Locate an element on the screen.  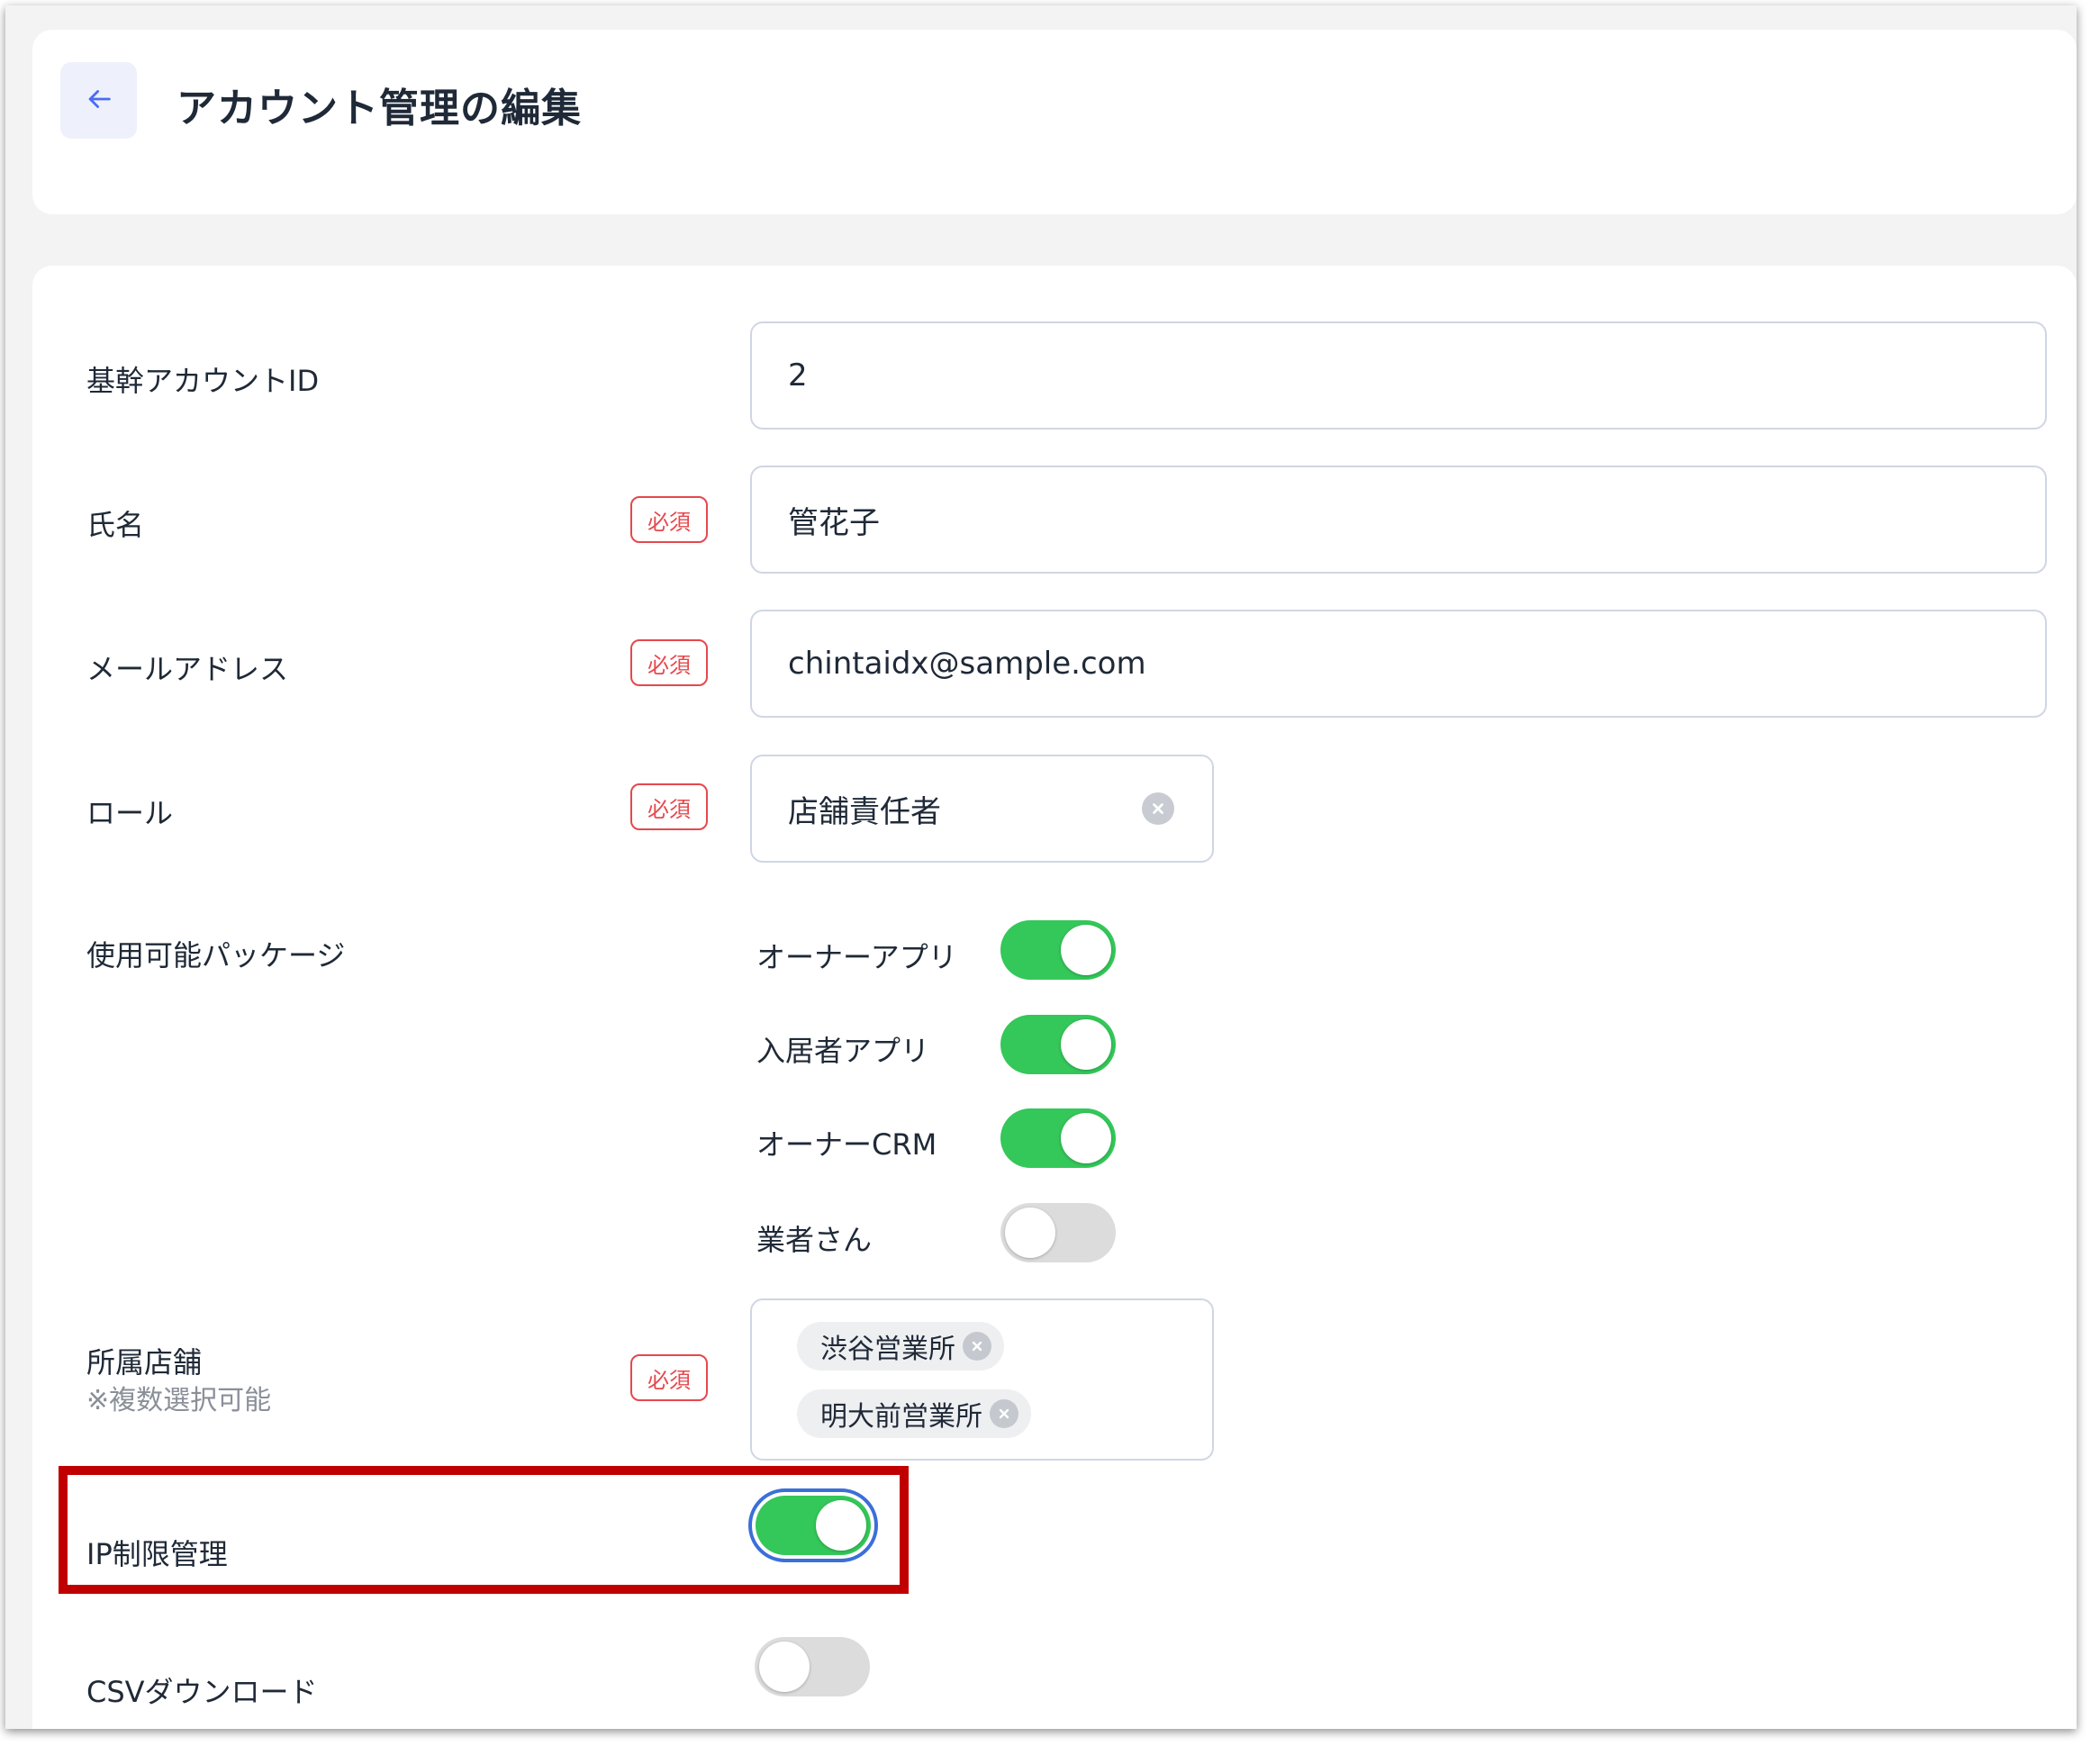
resident-app-toggle is located at coordinates (1058, 1044).